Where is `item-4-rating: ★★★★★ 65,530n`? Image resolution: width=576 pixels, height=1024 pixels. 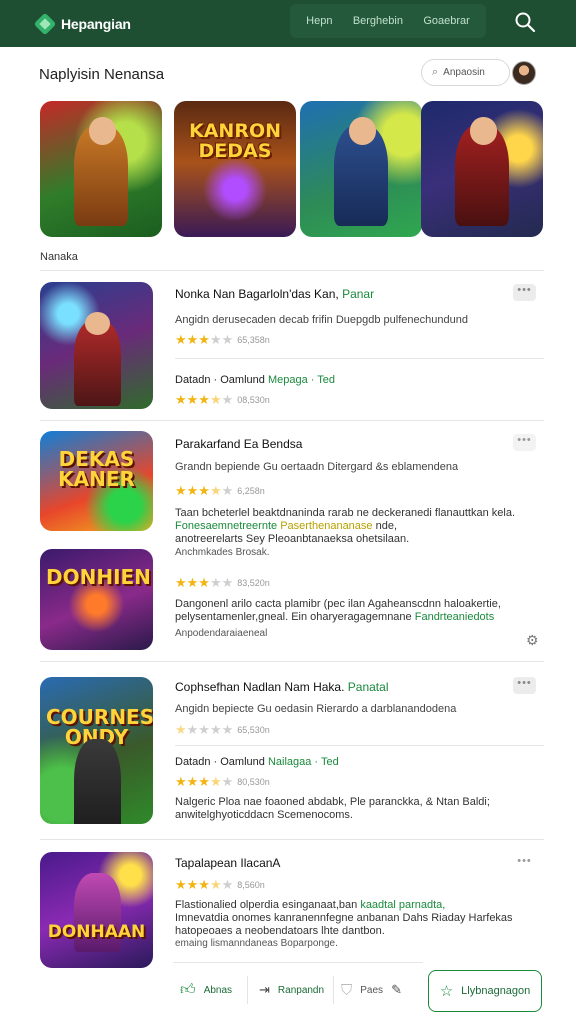 item-4-rating: ★★★★★ 65,530n is located at coordinates (222, 730).